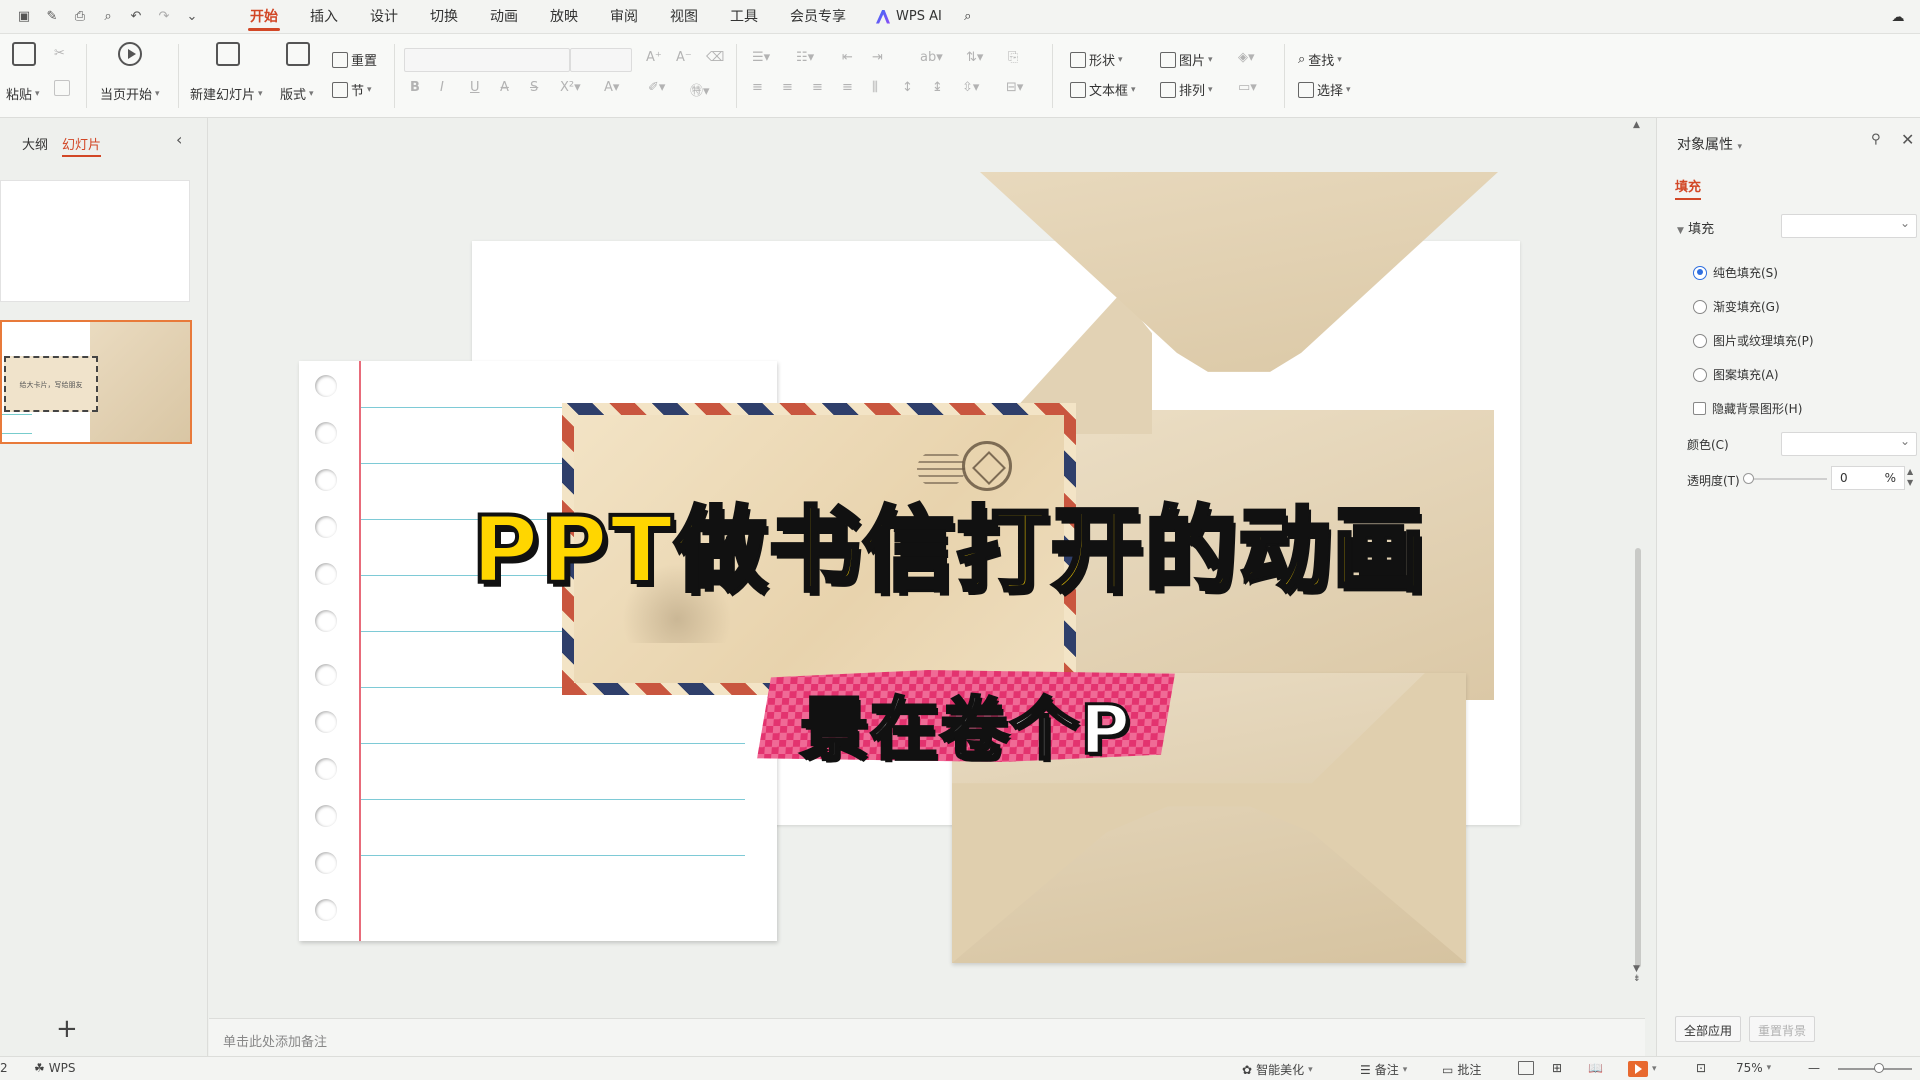 Image resolution: width=1920 pixels, height=1080 pixels. Describe the element at coordinates (1695, 227) in the screenshot. I see `fill-section-header: ▼ 填充` at that location.